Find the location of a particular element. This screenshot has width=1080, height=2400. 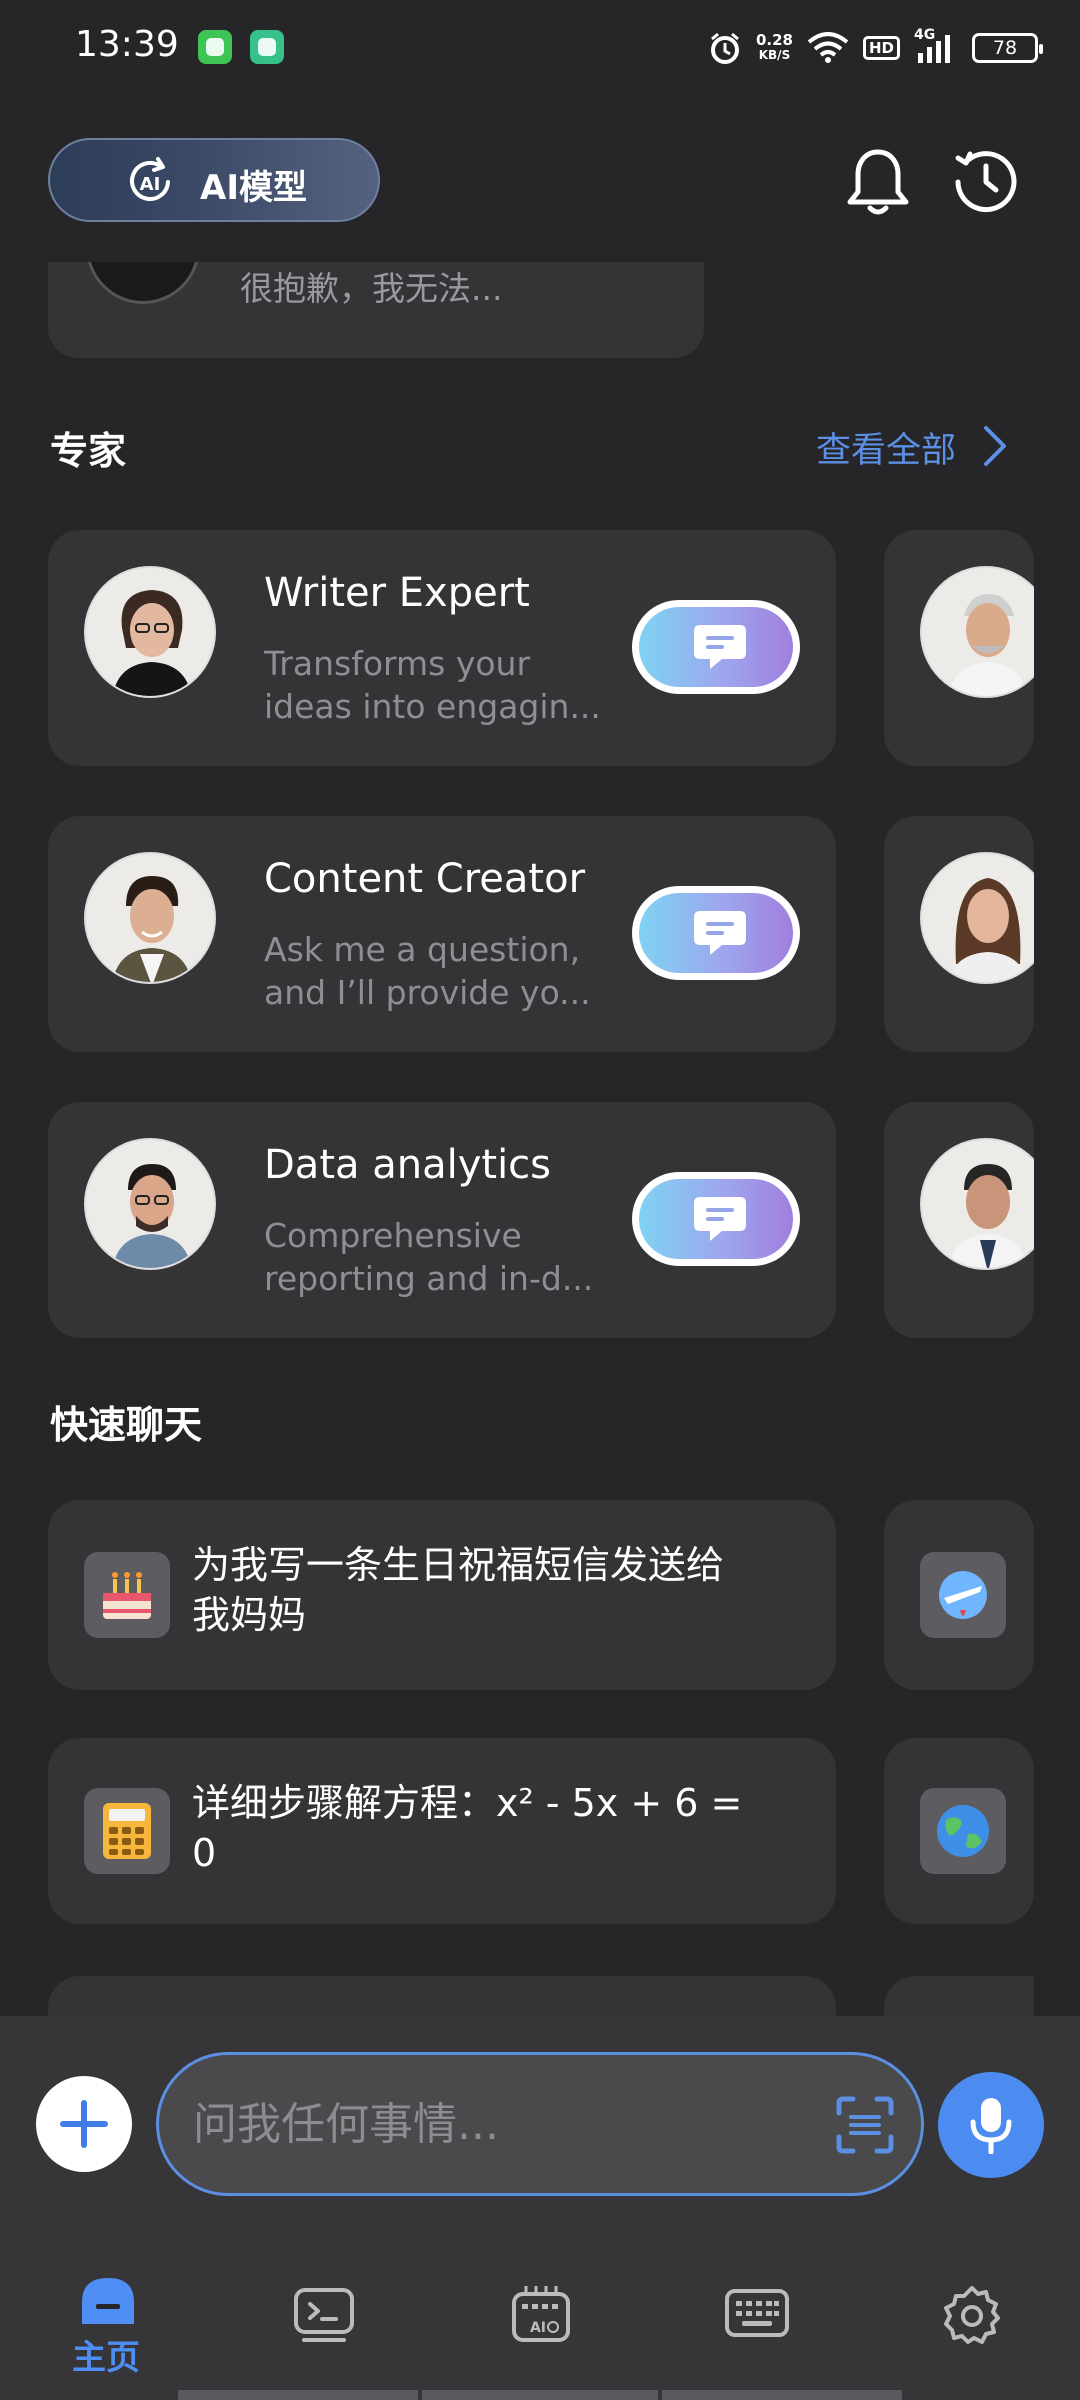

expert-title: Data analytics is located at coordinates (408, 1165).